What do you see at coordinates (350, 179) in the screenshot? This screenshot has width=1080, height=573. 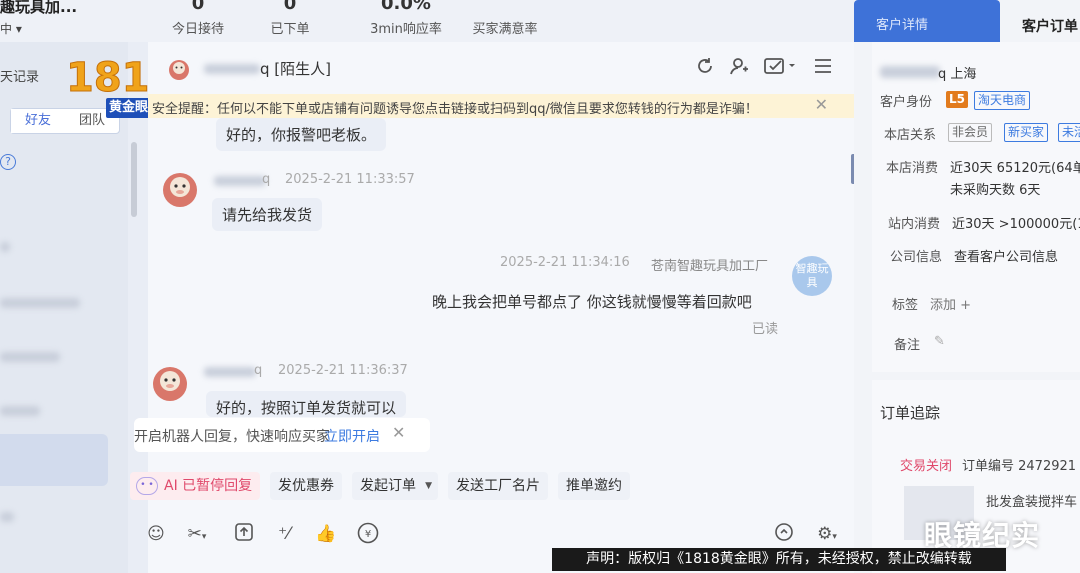 I see `message-time: 2025-2-21 11:33:57` at bounding box center [350, 179].